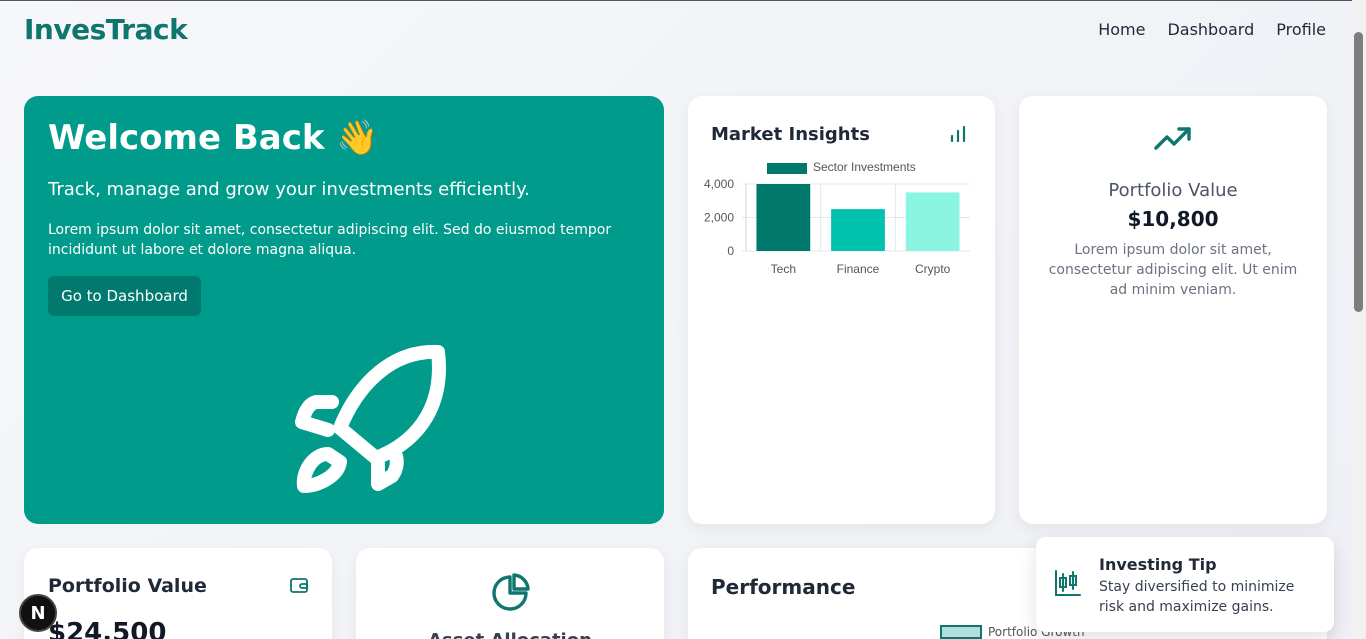 This screenshot has width=1366, height=639. Describe the element at coordinates (783, 217) in the screenshot. I see `bar-tech` at that location.